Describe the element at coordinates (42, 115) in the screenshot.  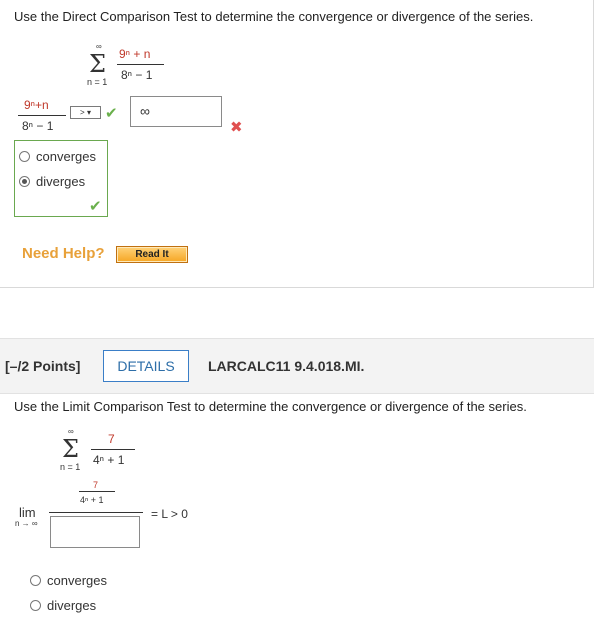
I see `comparison-fraction-bar` at that location.